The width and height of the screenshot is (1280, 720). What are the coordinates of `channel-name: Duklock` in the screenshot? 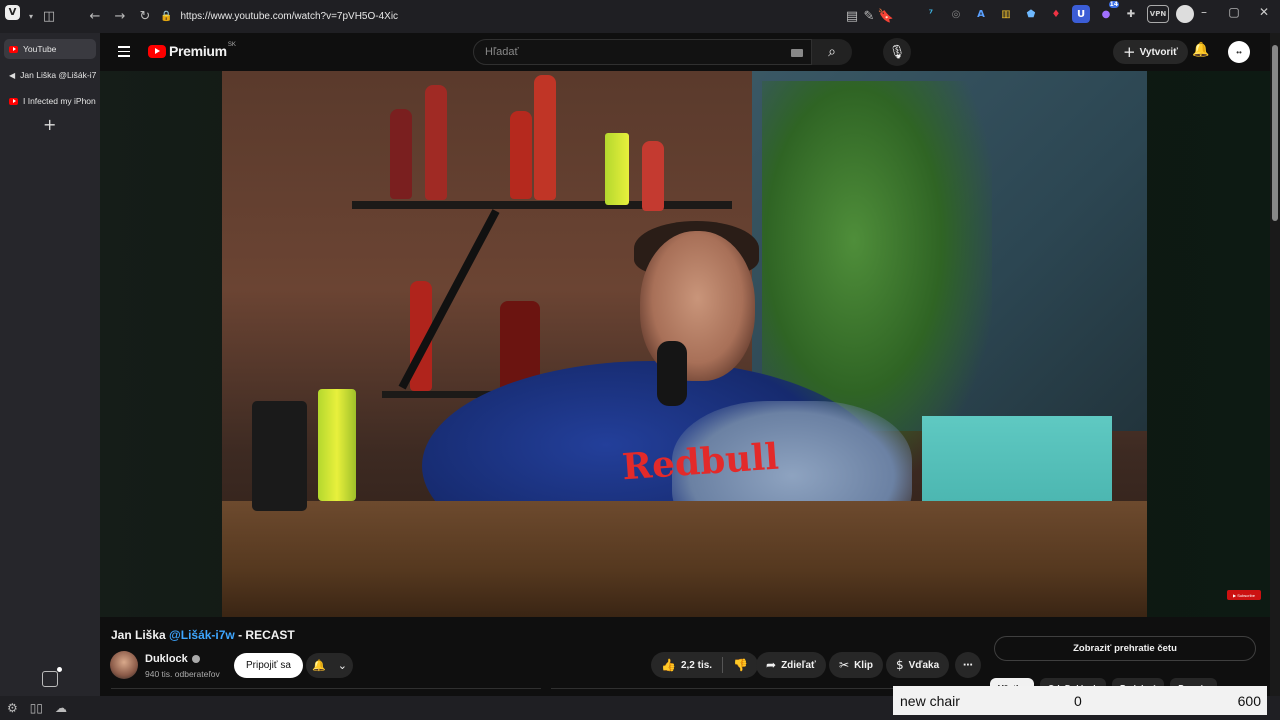 It's located at (172, 659).